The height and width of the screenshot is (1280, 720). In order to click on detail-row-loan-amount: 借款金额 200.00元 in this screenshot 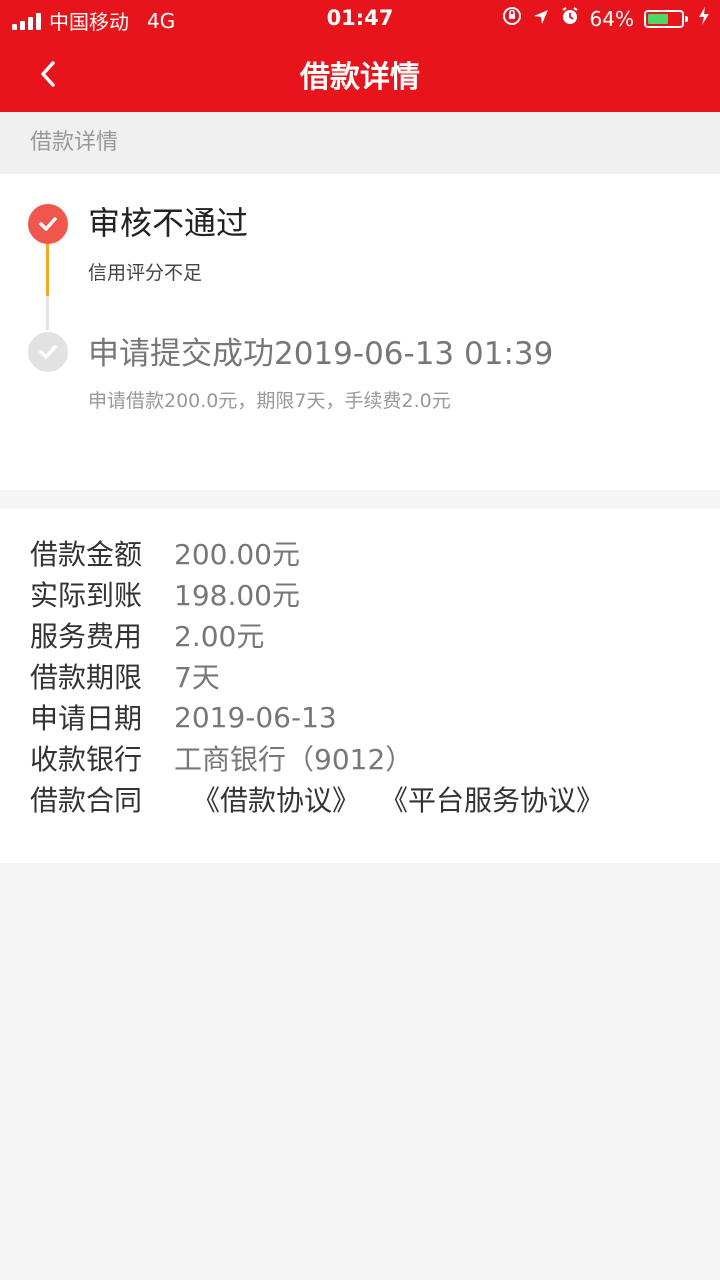, I will do `click(165, 553)`.